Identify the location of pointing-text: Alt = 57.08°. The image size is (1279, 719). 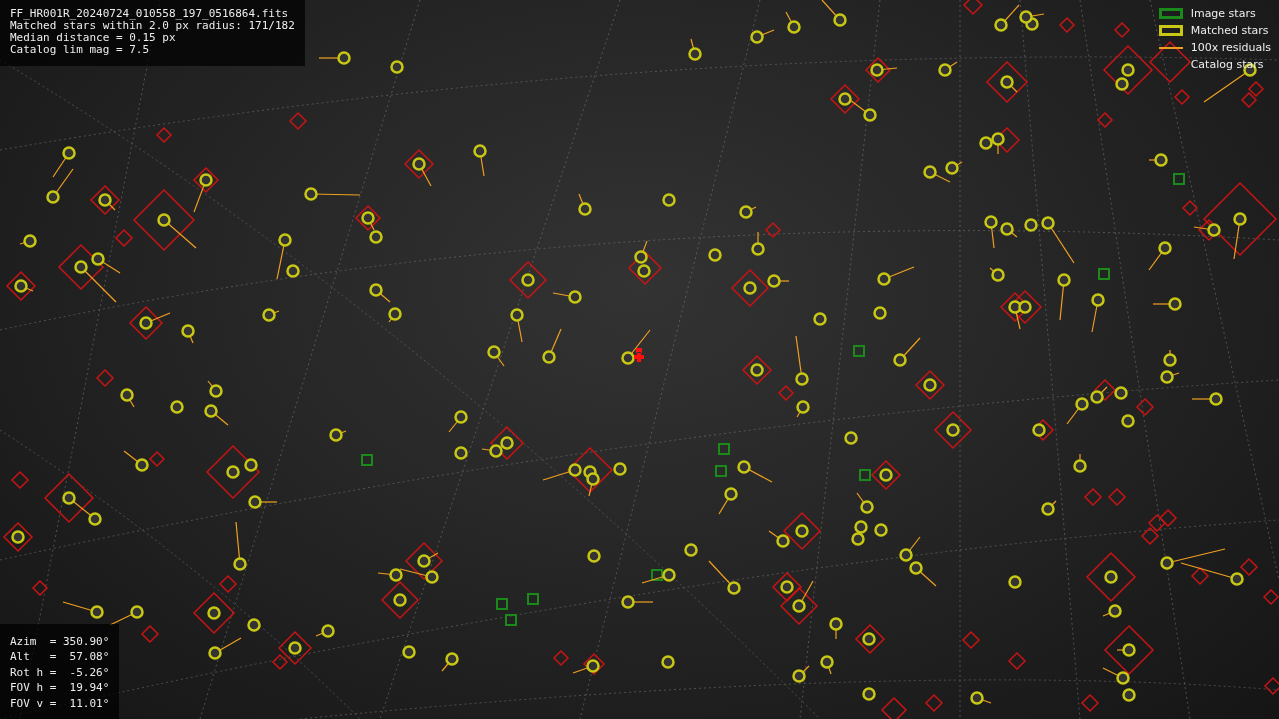
(60, 657).